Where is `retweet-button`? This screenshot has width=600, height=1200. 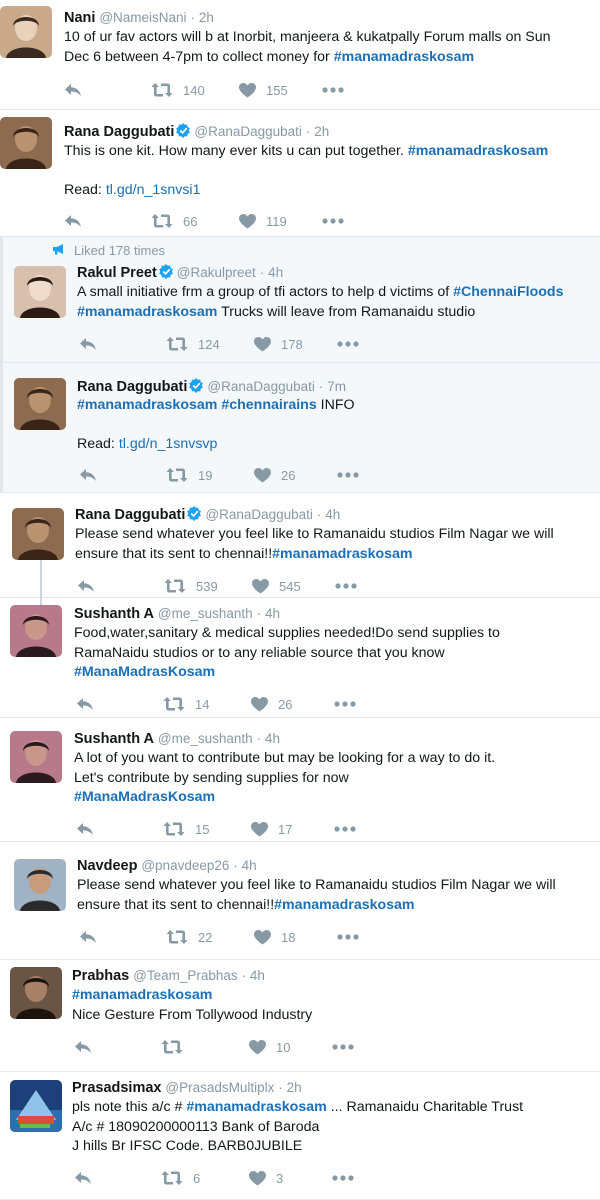 retweet-button is located at coordinates (177, 1047).